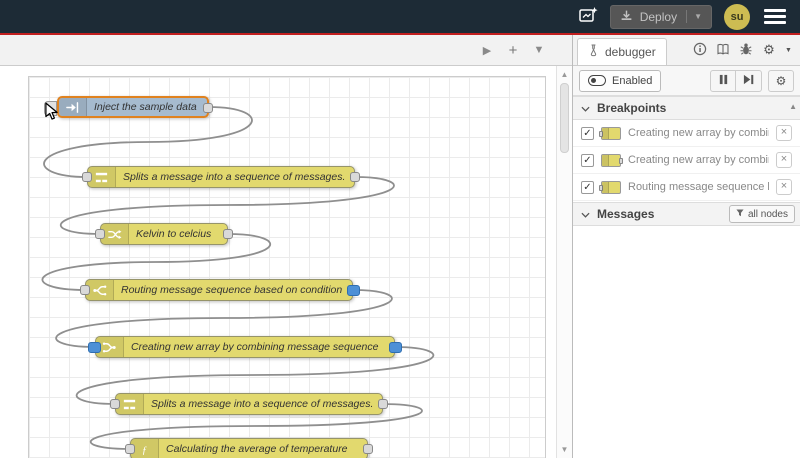  Describe the element at coordinates (723, 50) in the screenshot. I see `help-sidebar-button` at that location.